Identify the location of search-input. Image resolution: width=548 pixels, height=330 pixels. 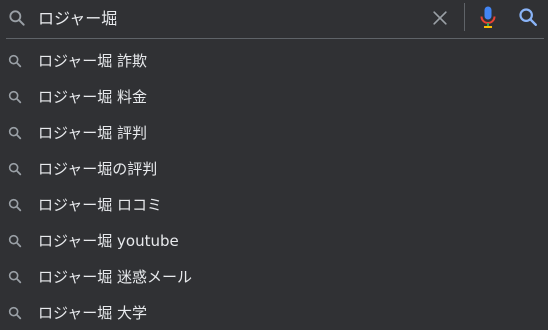
(228, 17).